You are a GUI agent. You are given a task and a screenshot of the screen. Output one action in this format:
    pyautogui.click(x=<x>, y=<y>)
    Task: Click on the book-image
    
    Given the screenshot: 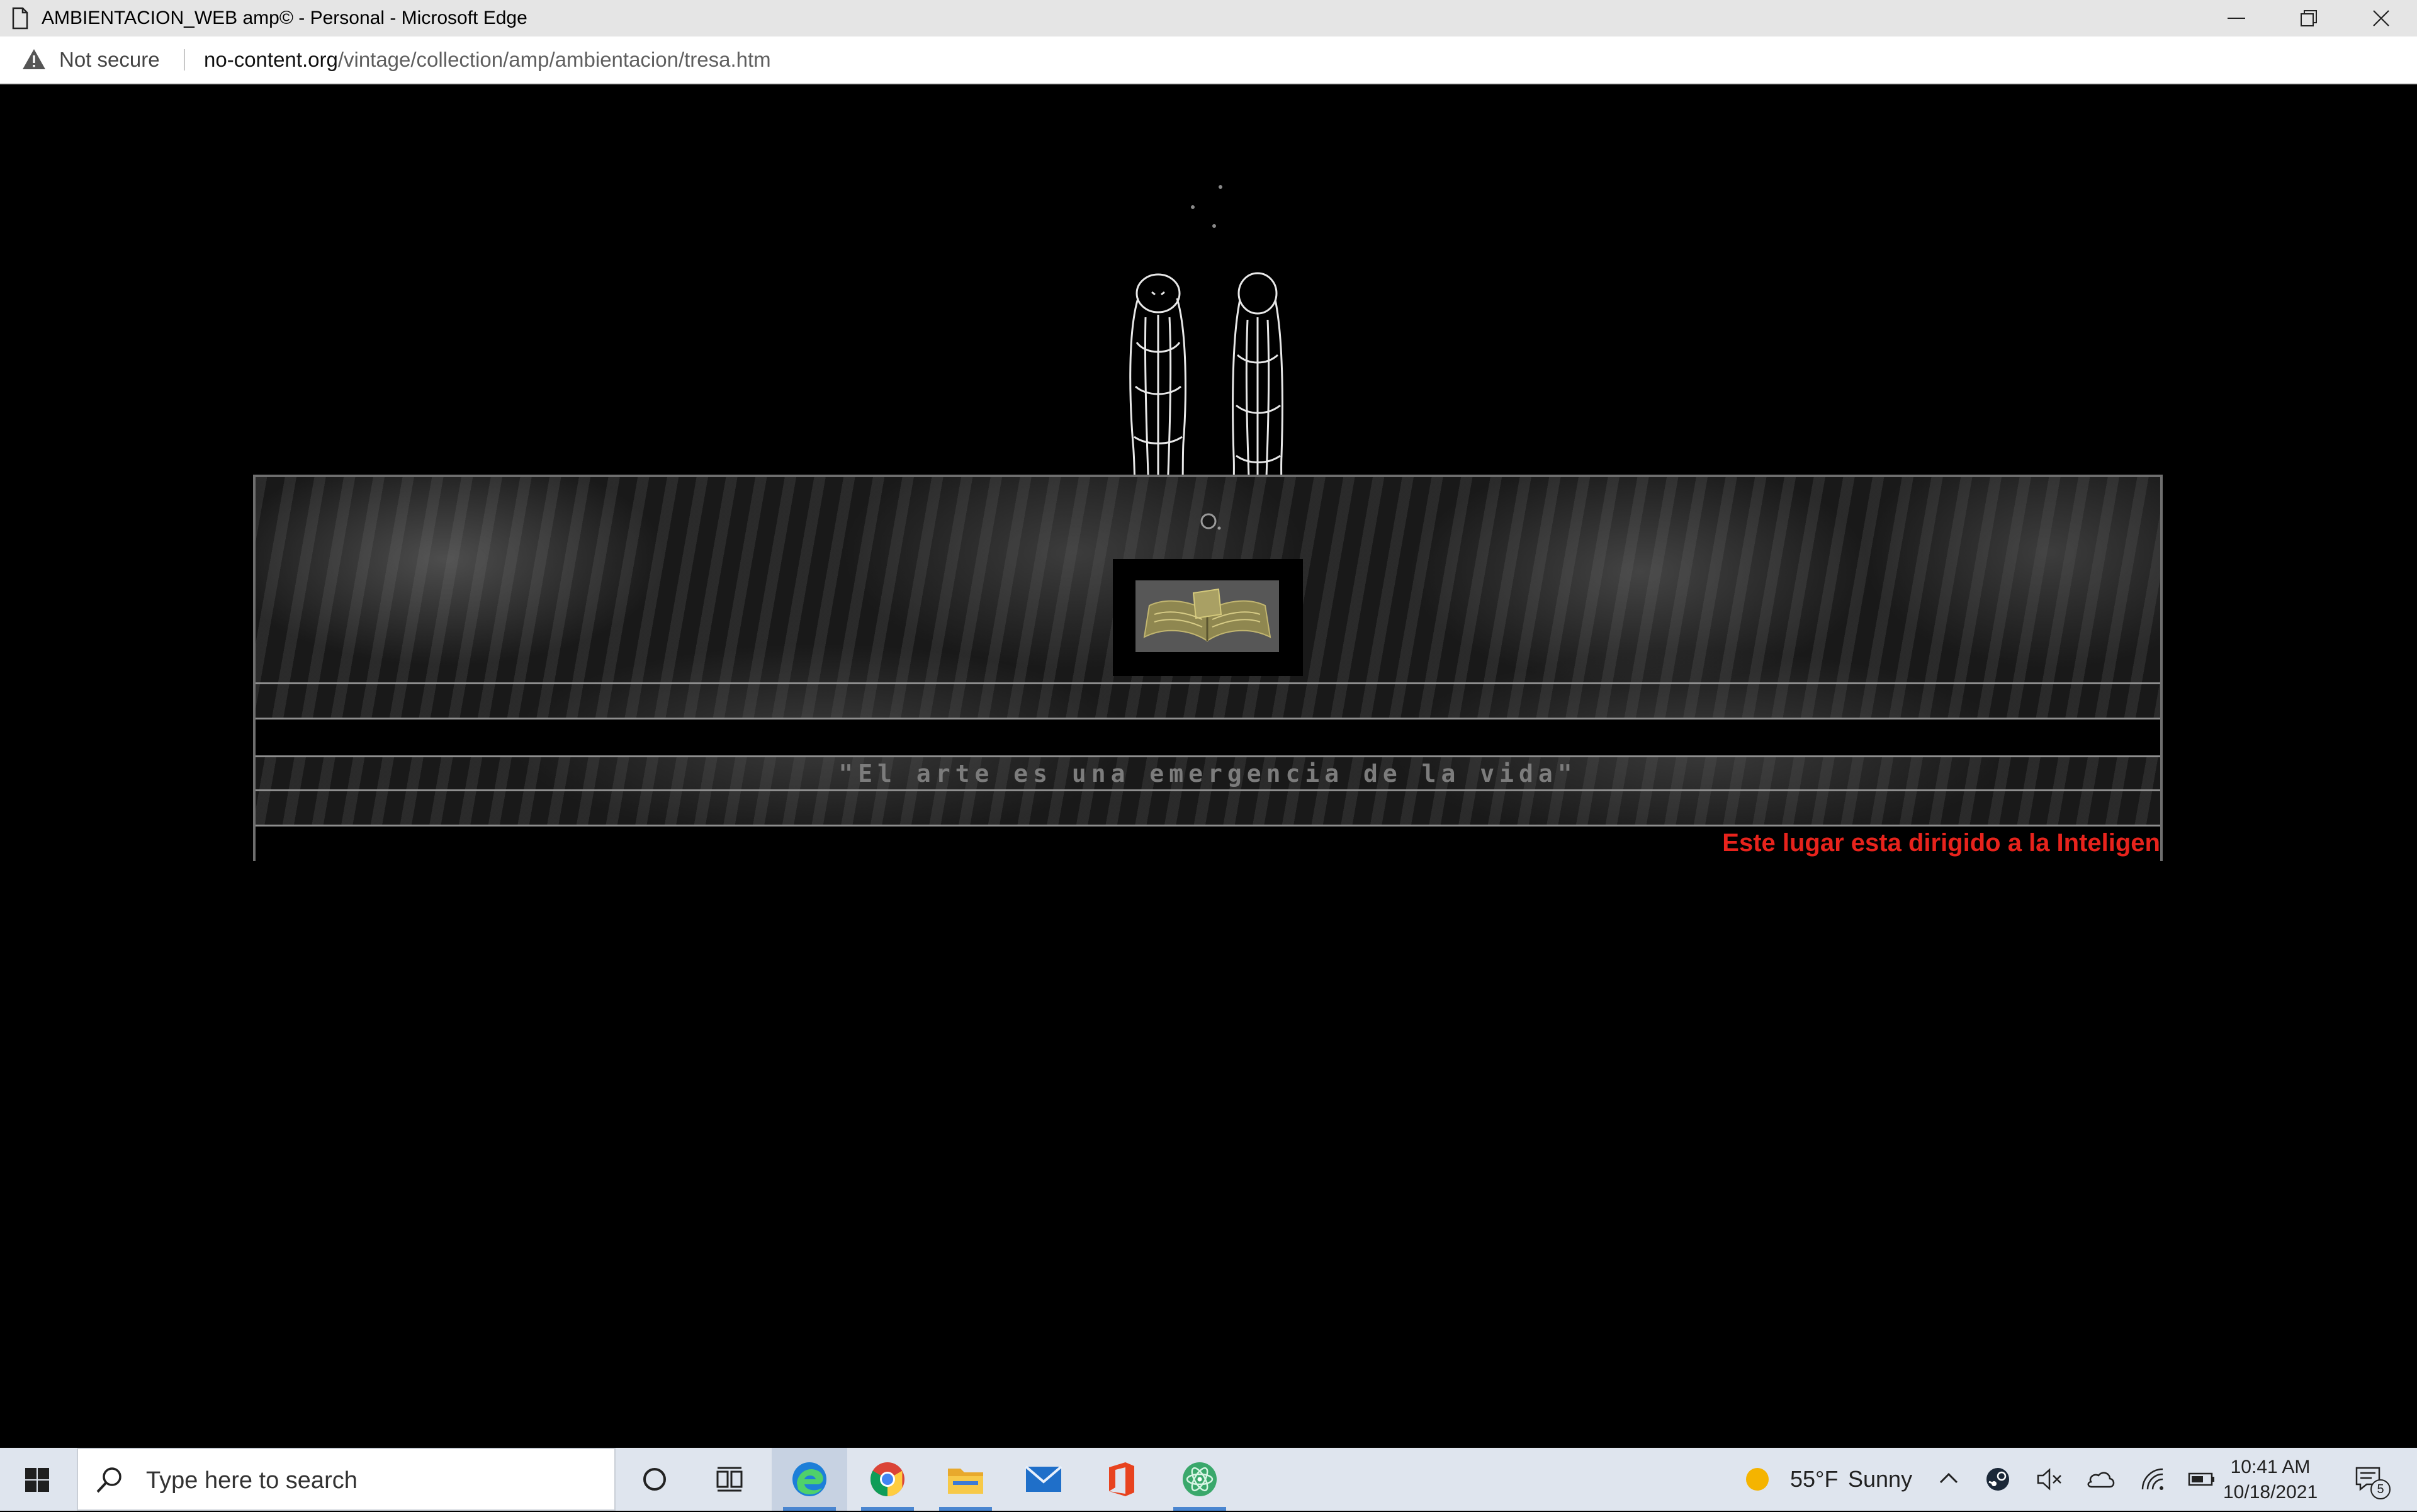 What is the action you would take?
    pyautogui.click(x=1207, y=616)
    